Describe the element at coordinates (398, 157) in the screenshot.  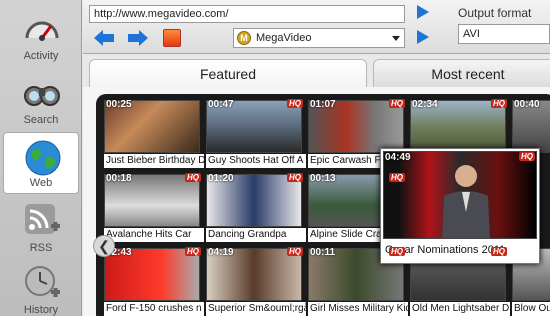
I see `video-duration: 04:49` at that location.